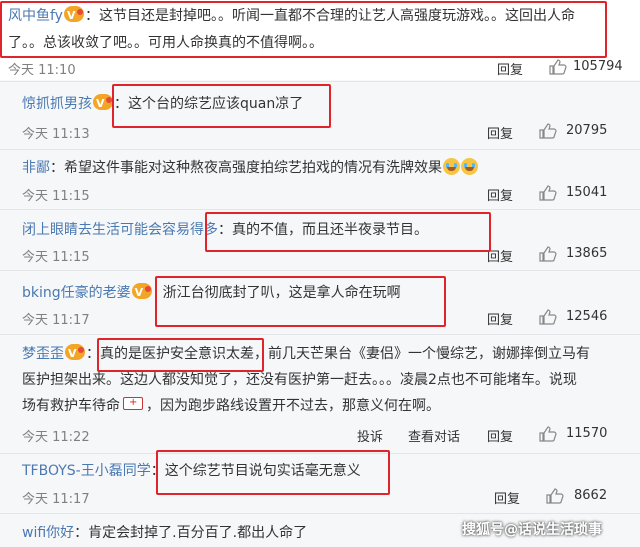 This screenshot has width=640, height=547. Describe the element at coordinates (231, 405) in the screenshot. I see `comment-text-line: 场有救护车待命 + ，因为跑步路线设置开不过去，那意义何在啊。` at that location.